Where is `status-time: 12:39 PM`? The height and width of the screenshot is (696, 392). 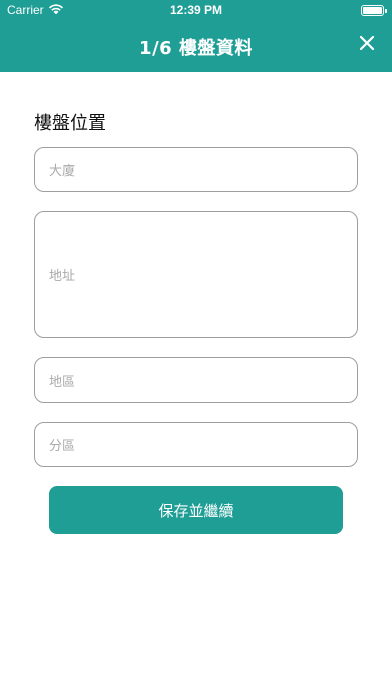
status-time: 12:39 PM is located at coordinates (196, 10).